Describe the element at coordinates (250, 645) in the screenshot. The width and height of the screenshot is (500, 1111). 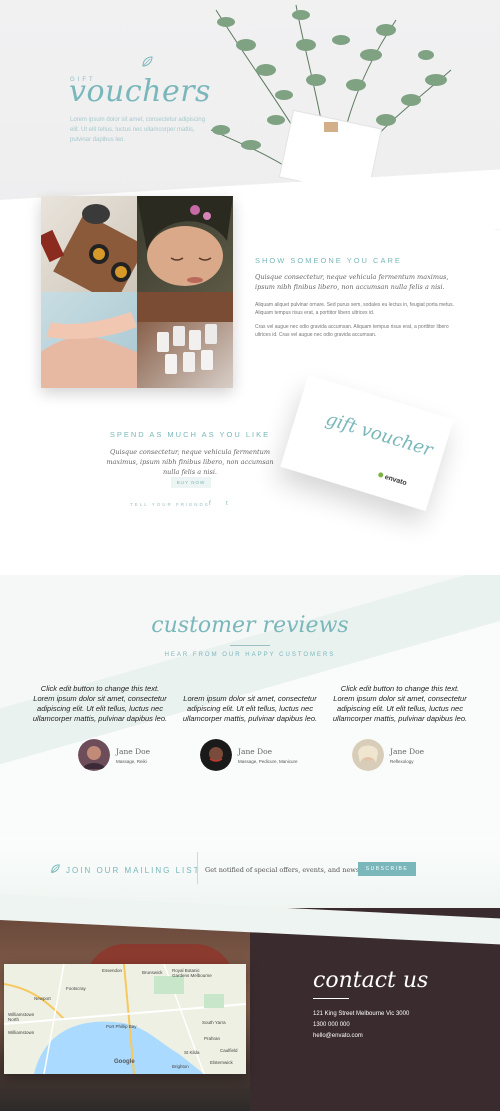
I see `reviews-divider` at that location.